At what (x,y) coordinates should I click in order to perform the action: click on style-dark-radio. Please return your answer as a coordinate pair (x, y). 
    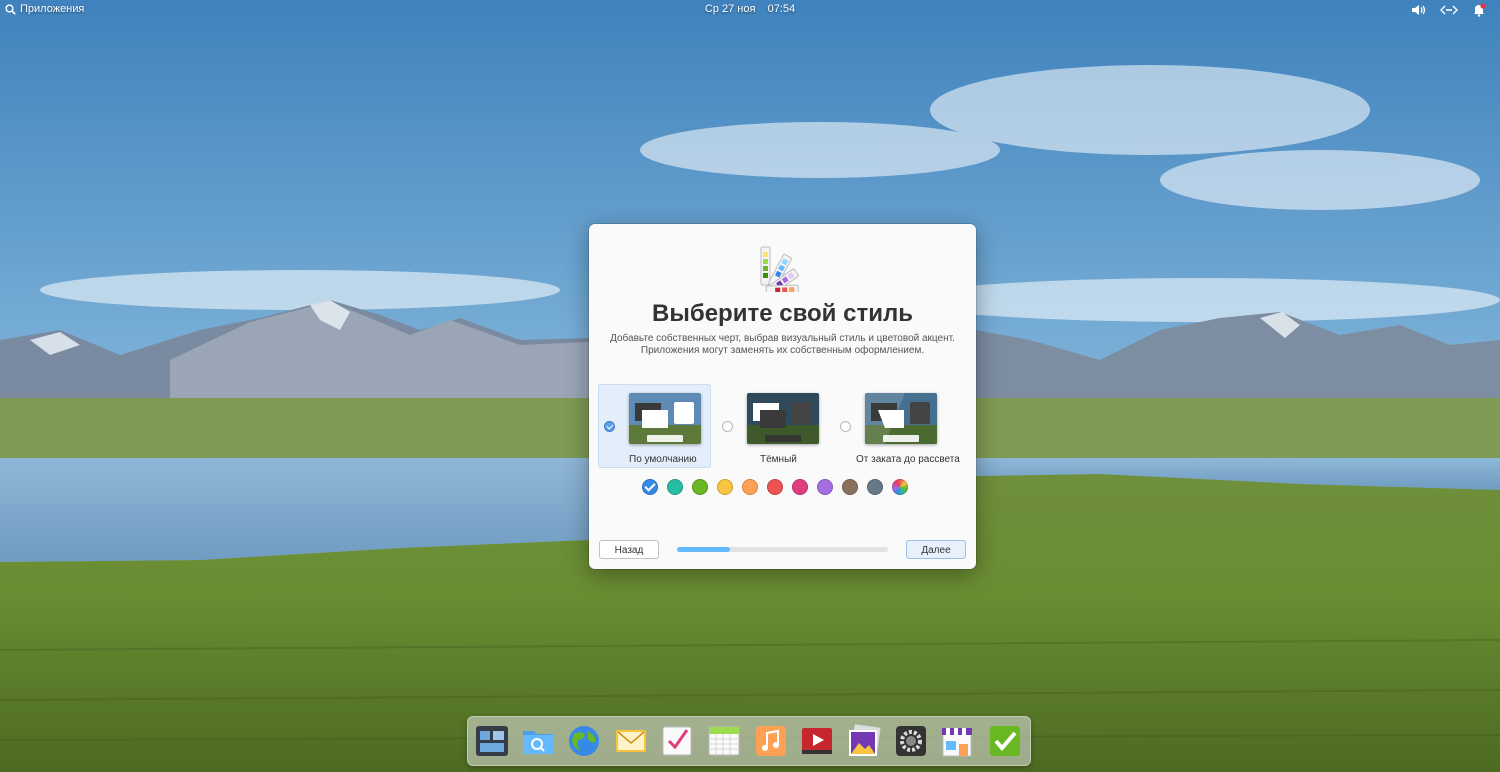
    Looking at the image, I should click on (727, 426).